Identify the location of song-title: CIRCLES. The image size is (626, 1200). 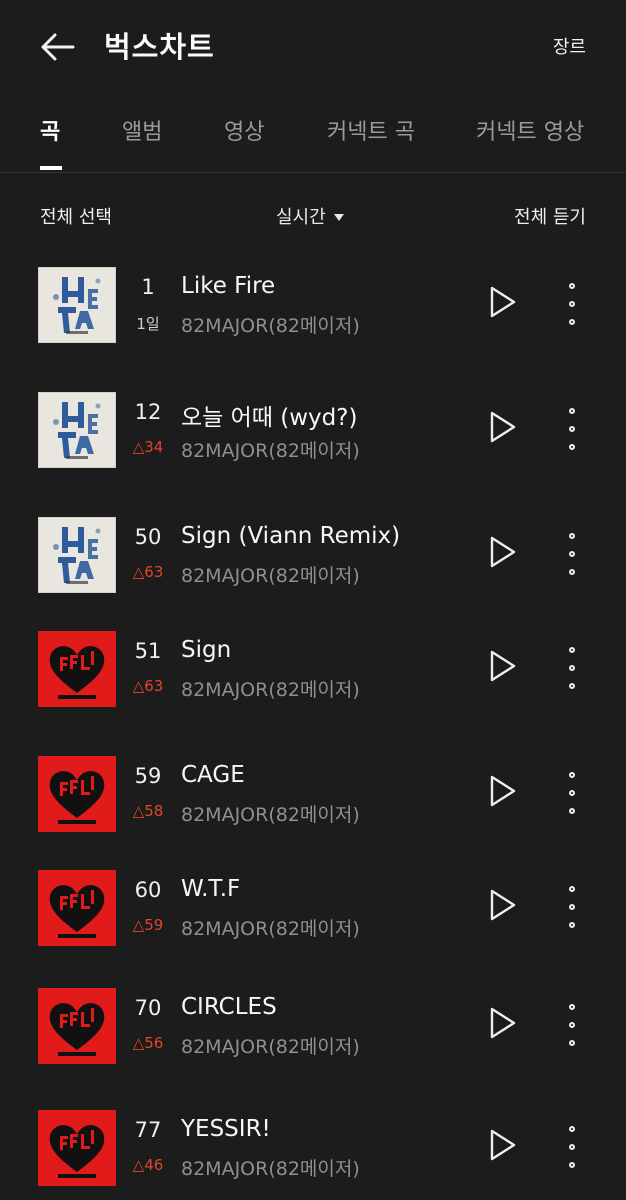
(229, 1007).